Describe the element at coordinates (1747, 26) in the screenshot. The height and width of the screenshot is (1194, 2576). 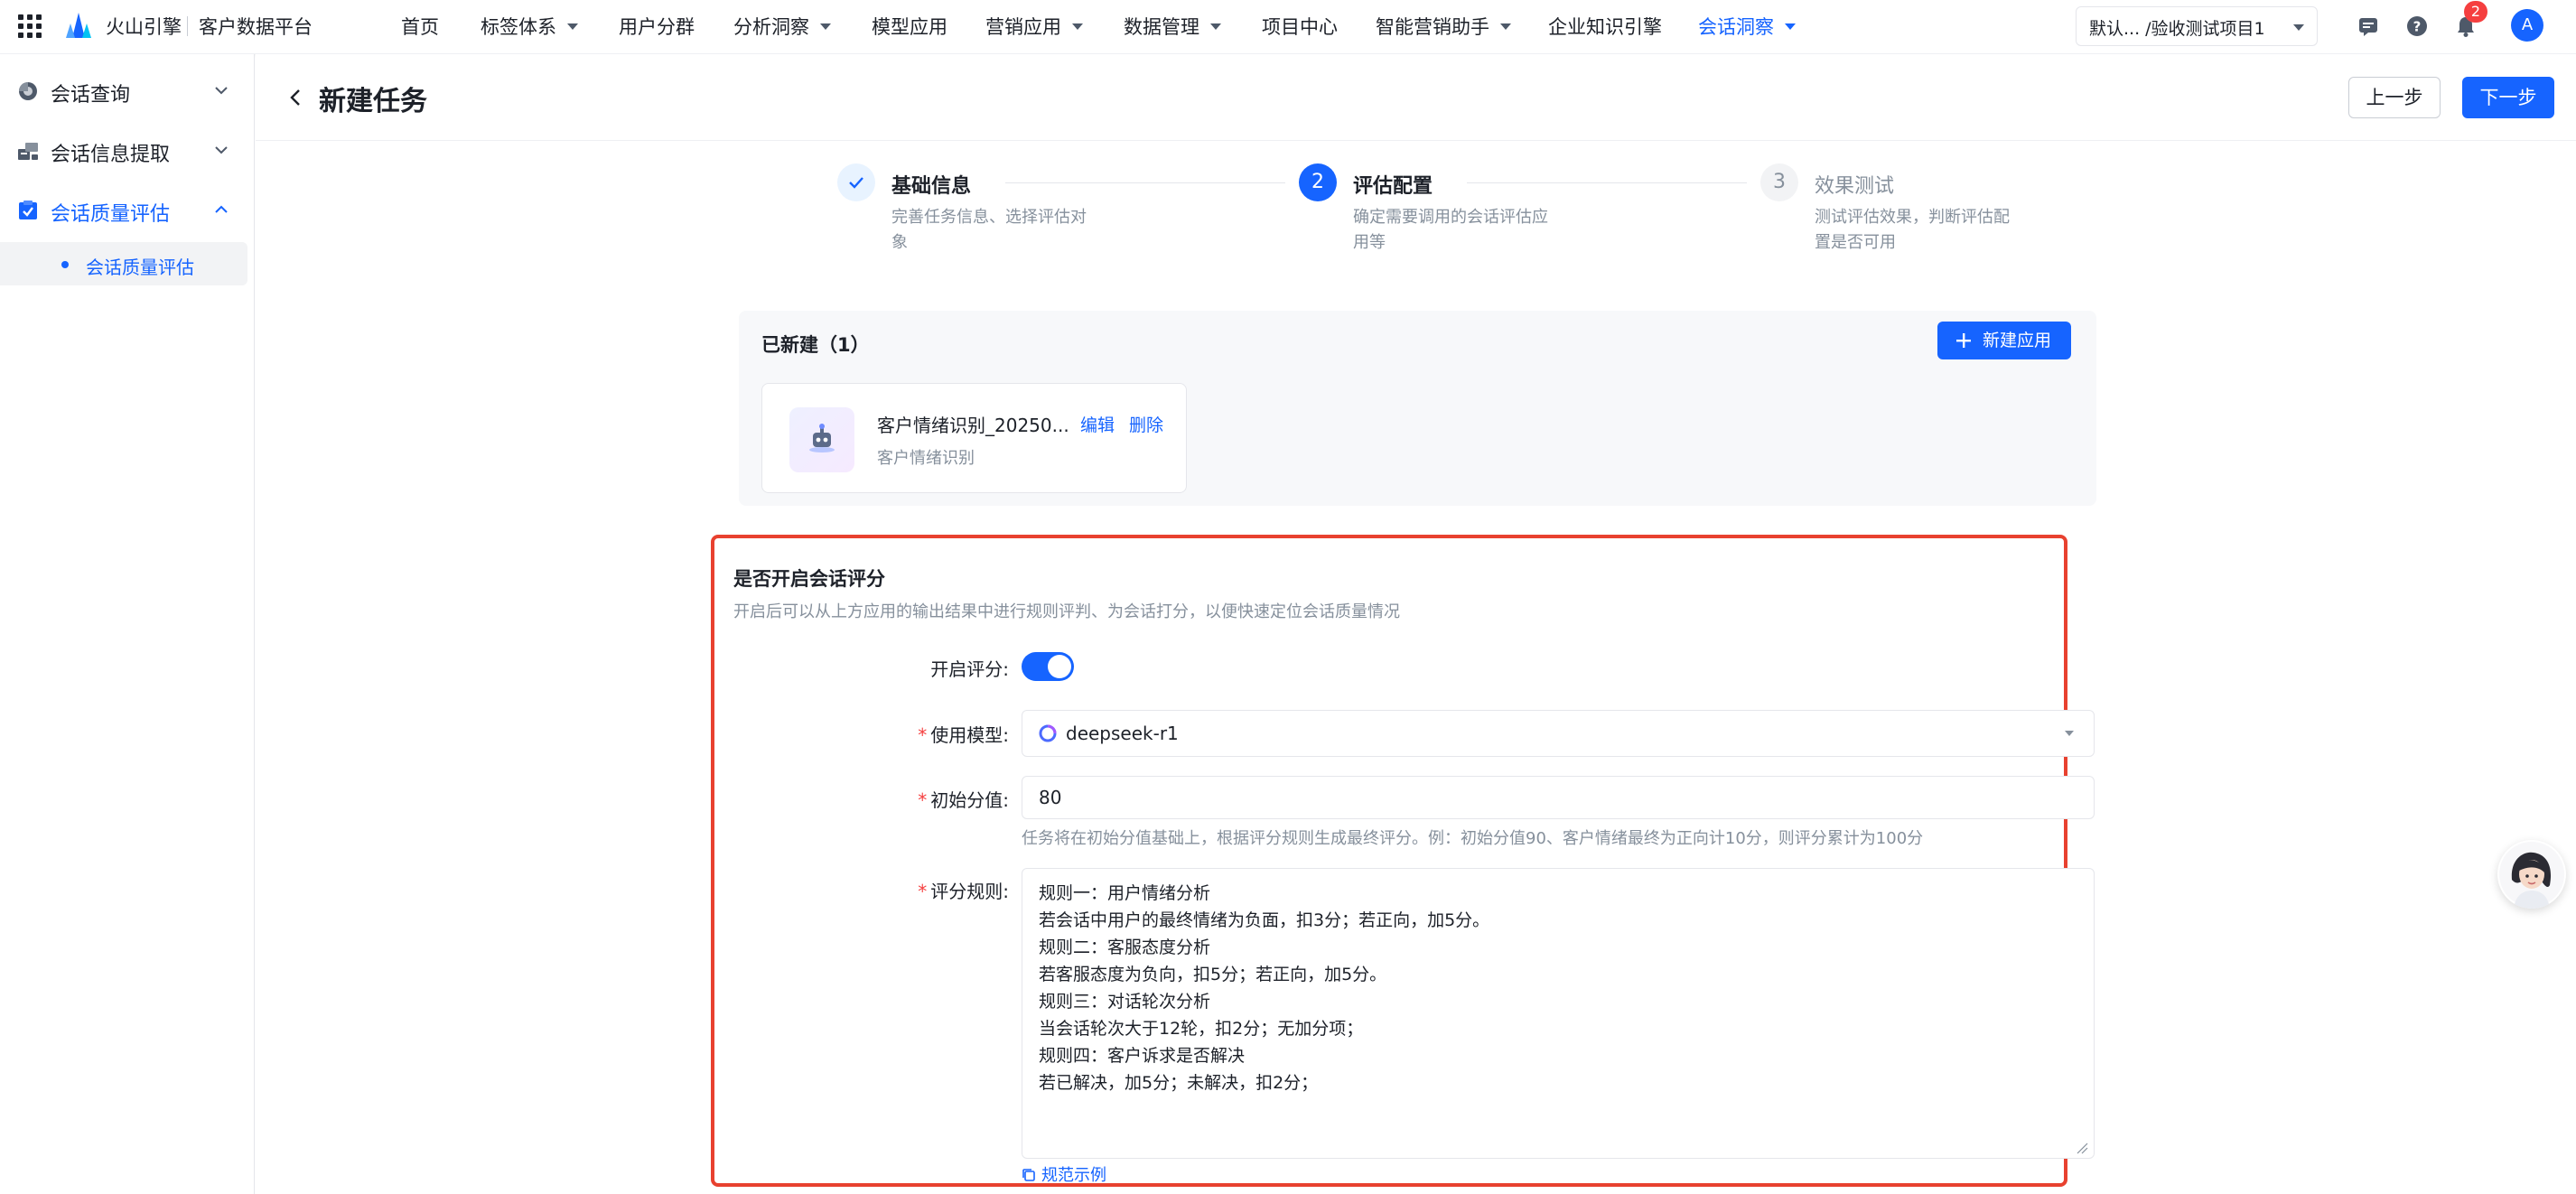
I see `nav-conversation-insight: 会话洞察` at that location.